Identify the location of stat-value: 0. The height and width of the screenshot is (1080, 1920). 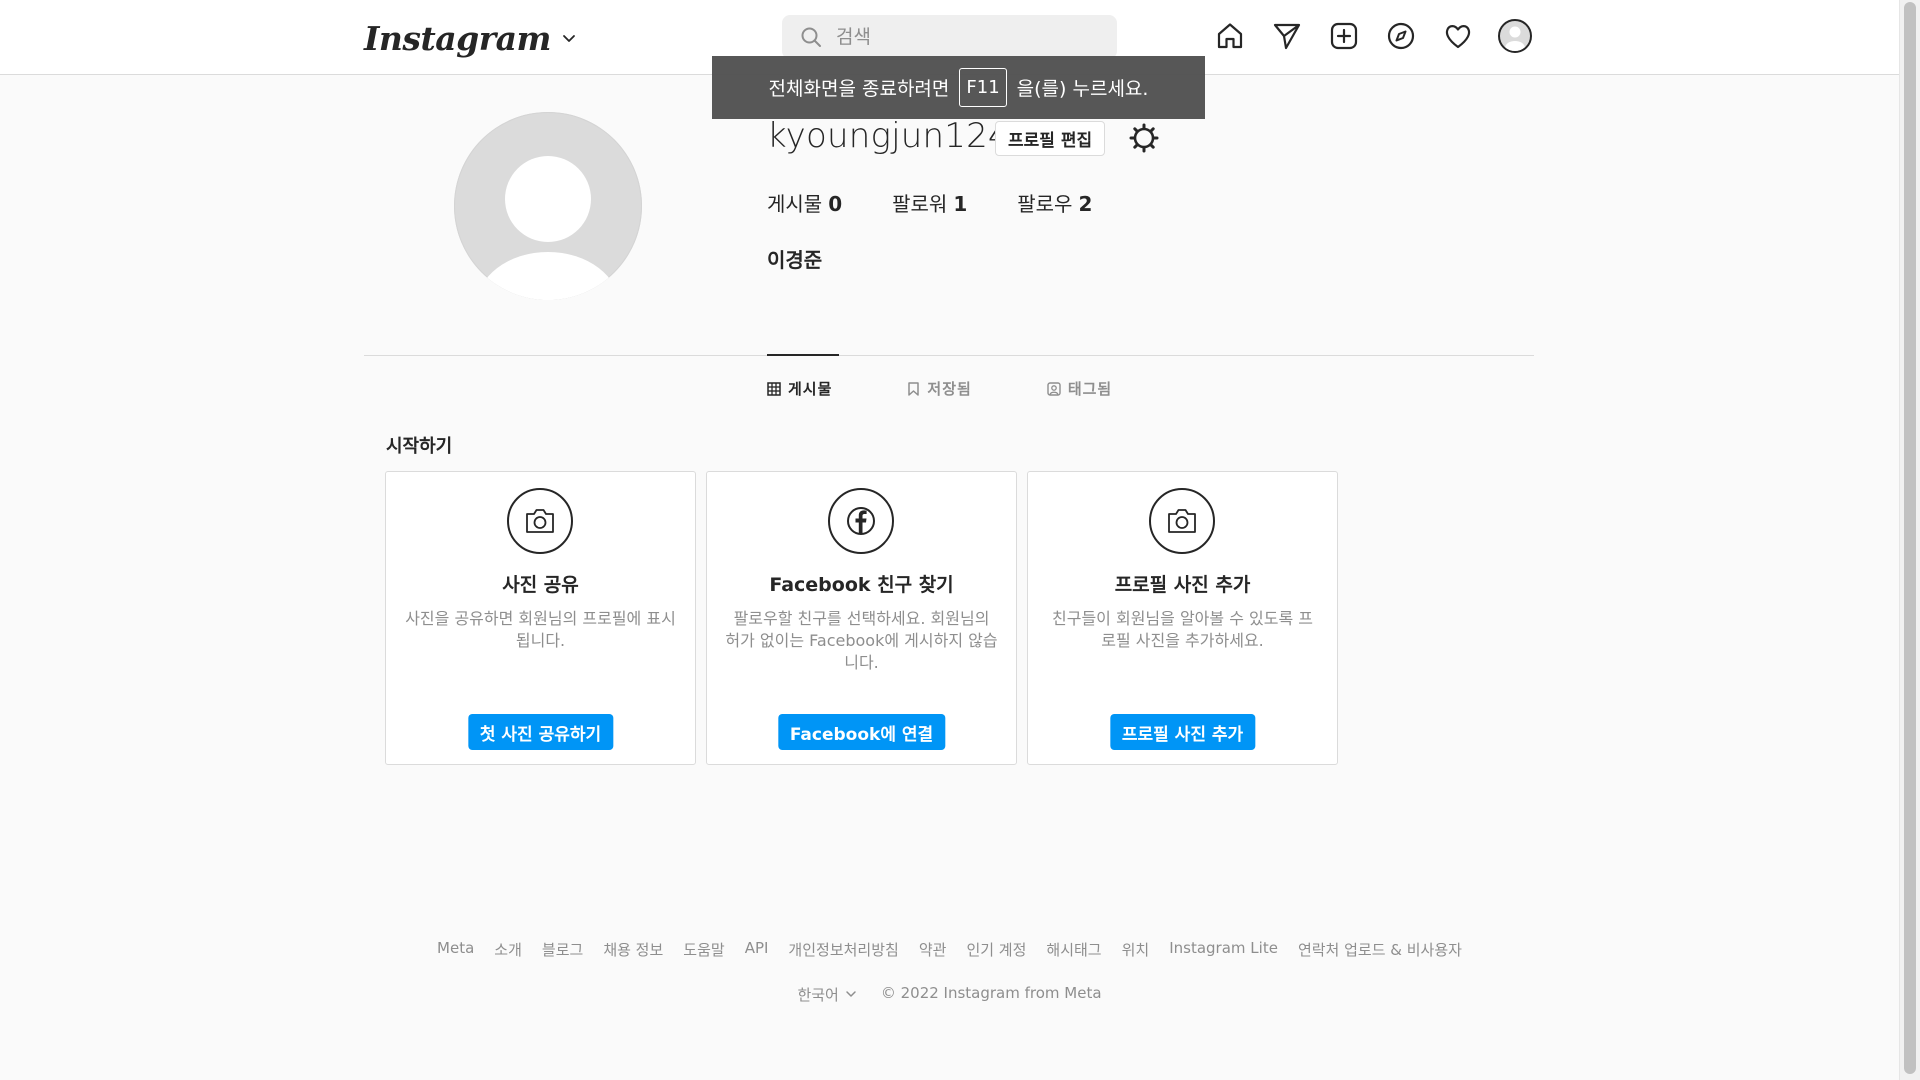
(835, 204).